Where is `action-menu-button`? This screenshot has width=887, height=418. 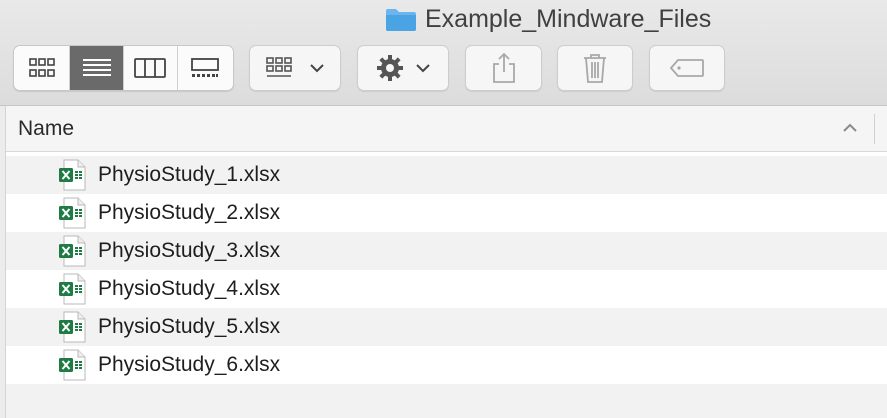 action-menu-button is located at coordinates (403, 68).